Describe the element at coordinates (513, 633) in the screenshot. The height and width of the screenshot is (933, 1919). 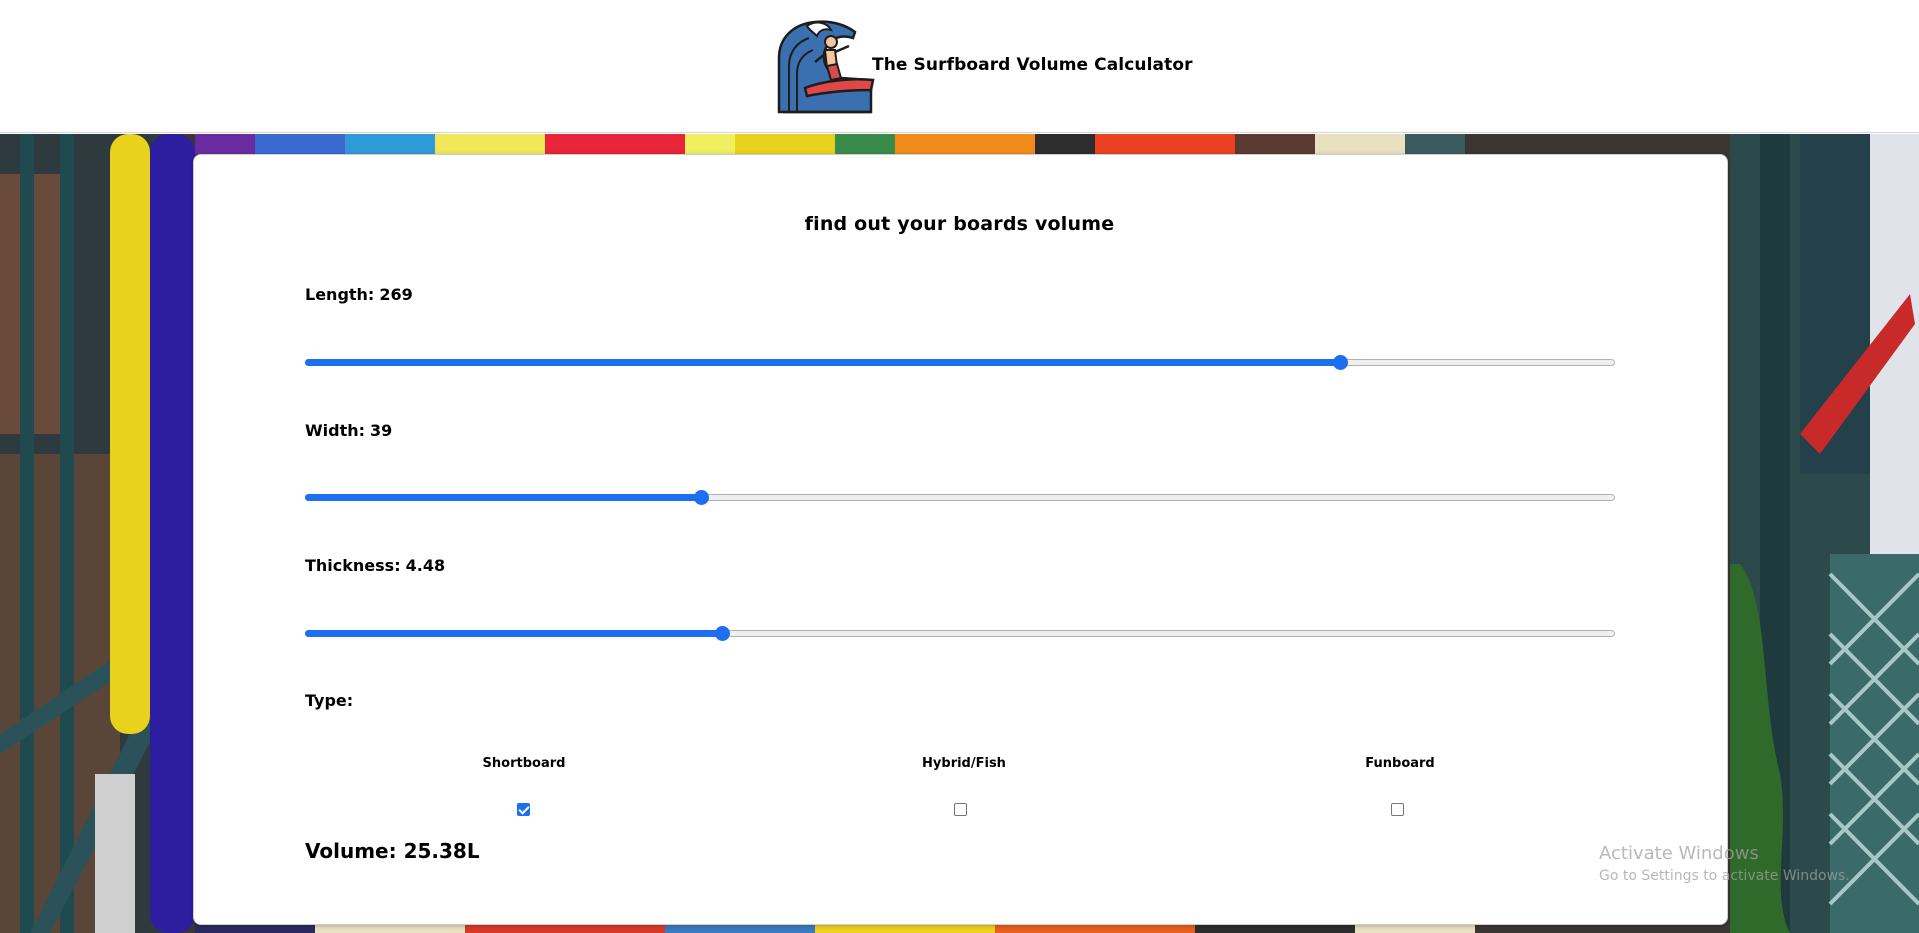
I see `thickness-slider-fill` at that location.